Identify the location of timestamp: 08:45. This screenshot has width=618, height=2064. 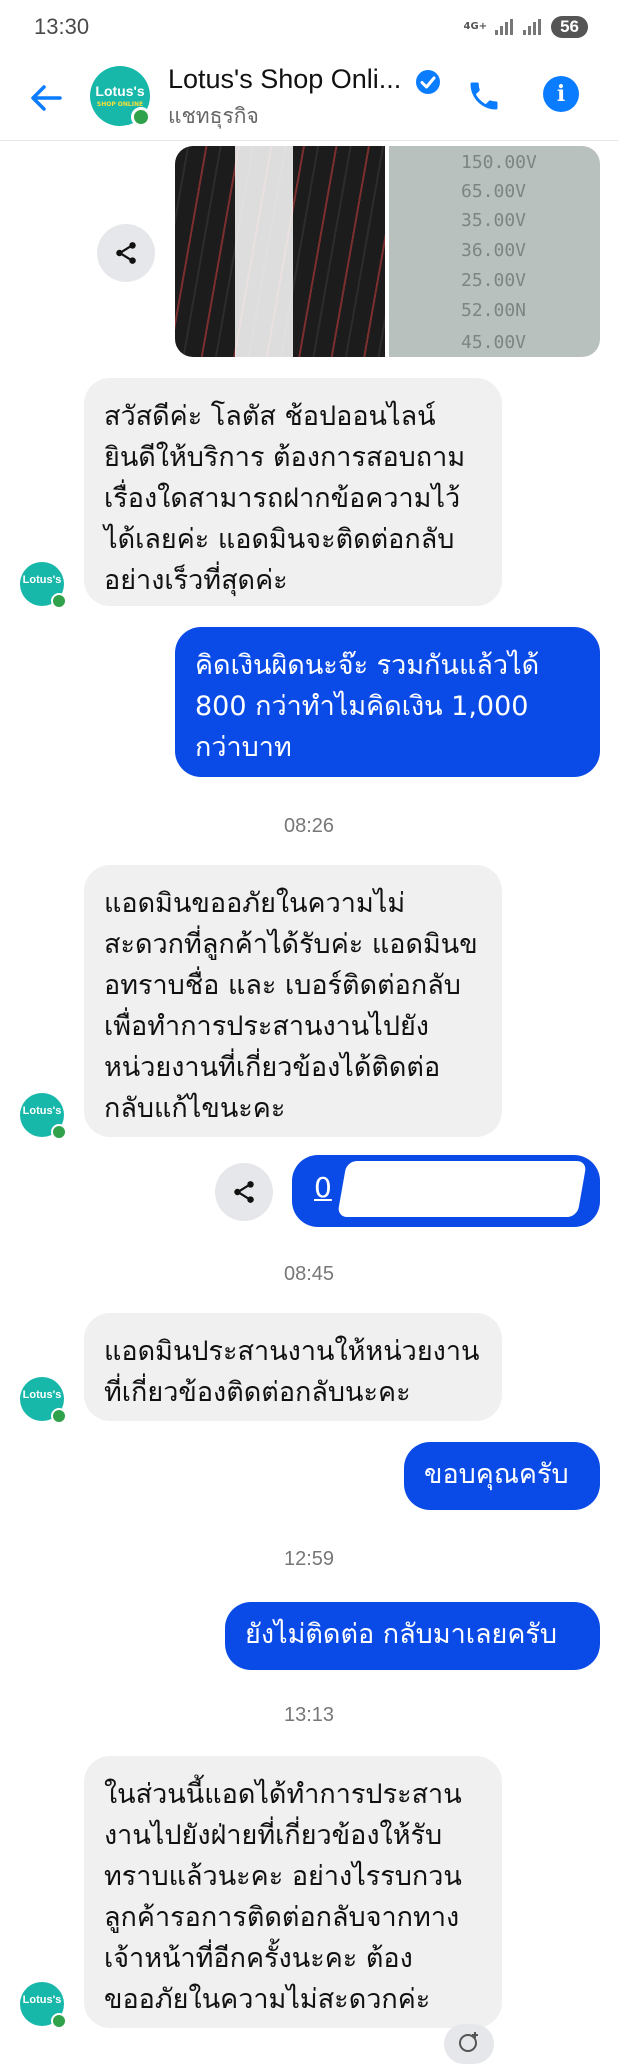
(309, 1274).